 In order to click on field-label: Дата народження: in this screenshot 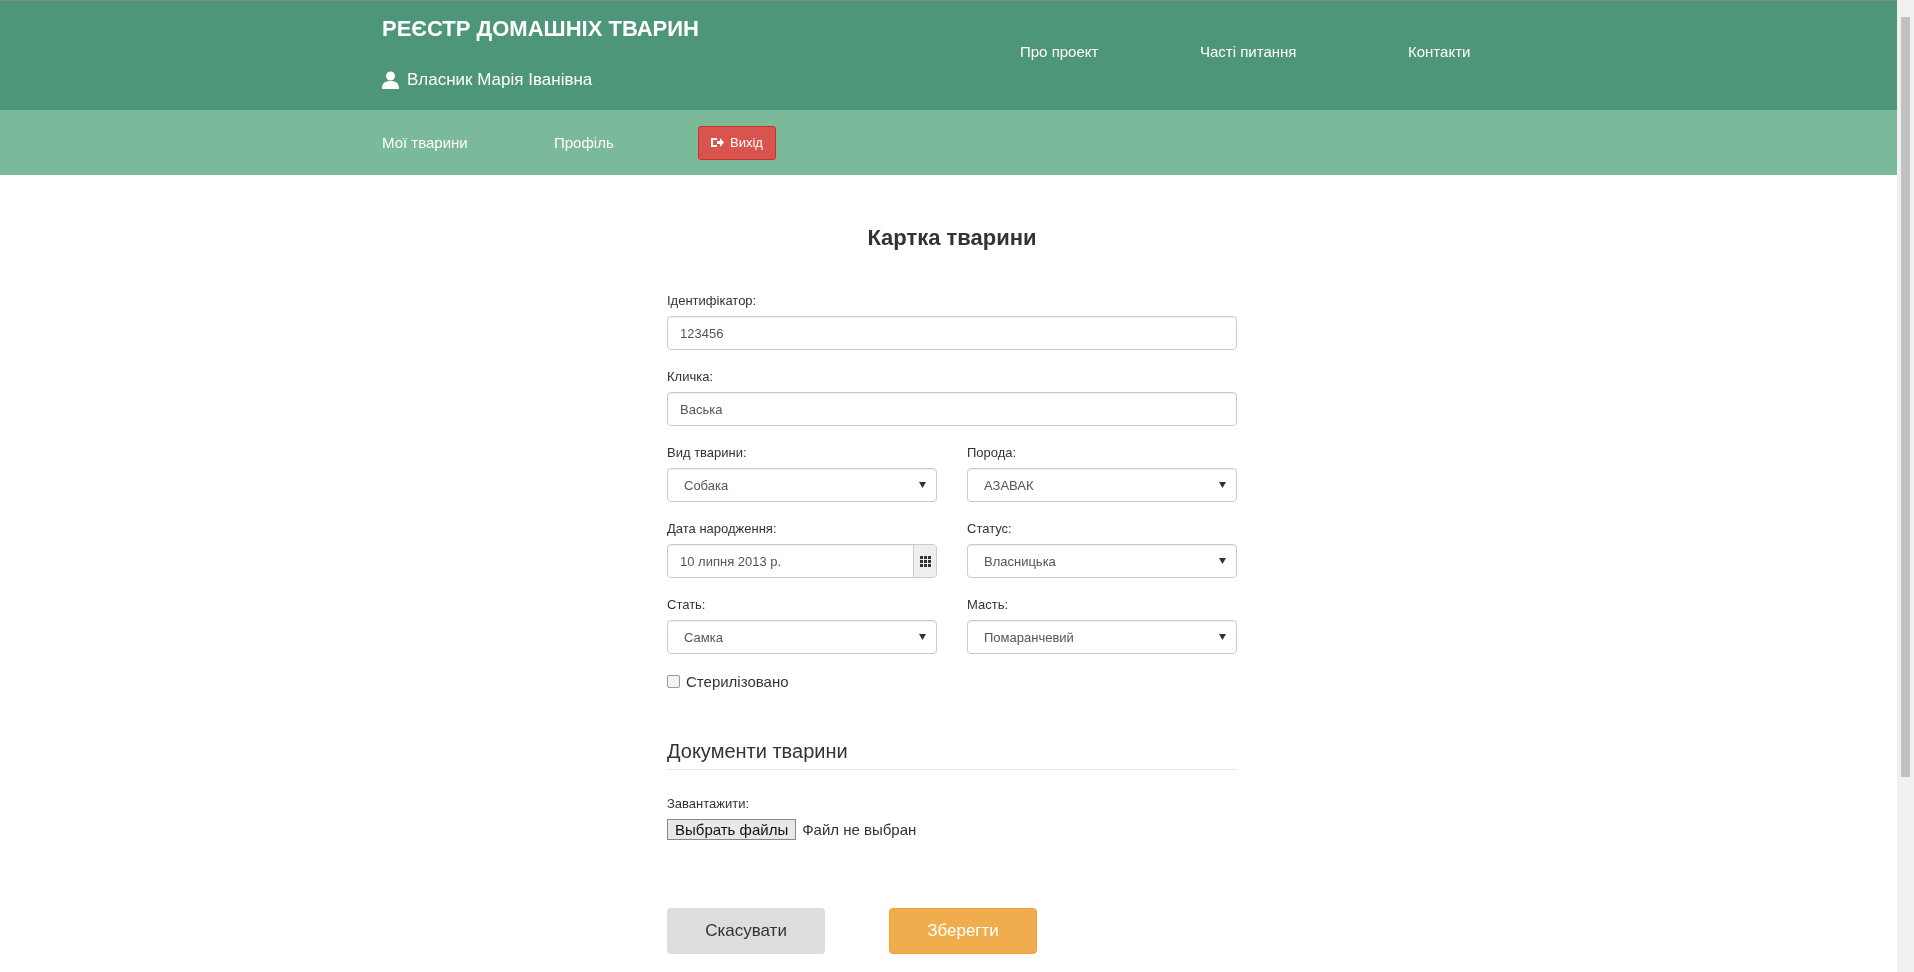, I will do `click(722, 528)`.